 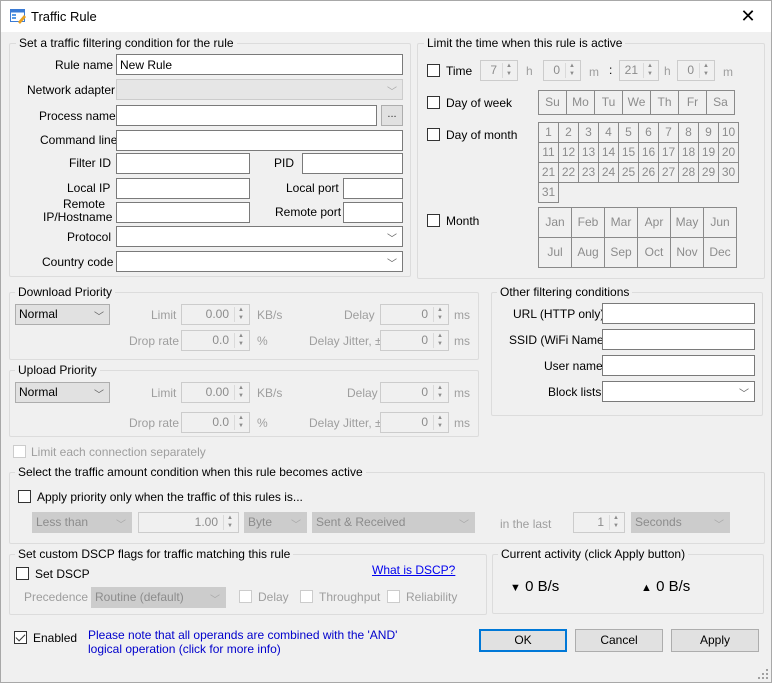 What do you see at coordinates (215, 314) in the screenshot?
I see `download-limit-spinner: 0.00 ▲ ▼` at bounding box center [215, 314].